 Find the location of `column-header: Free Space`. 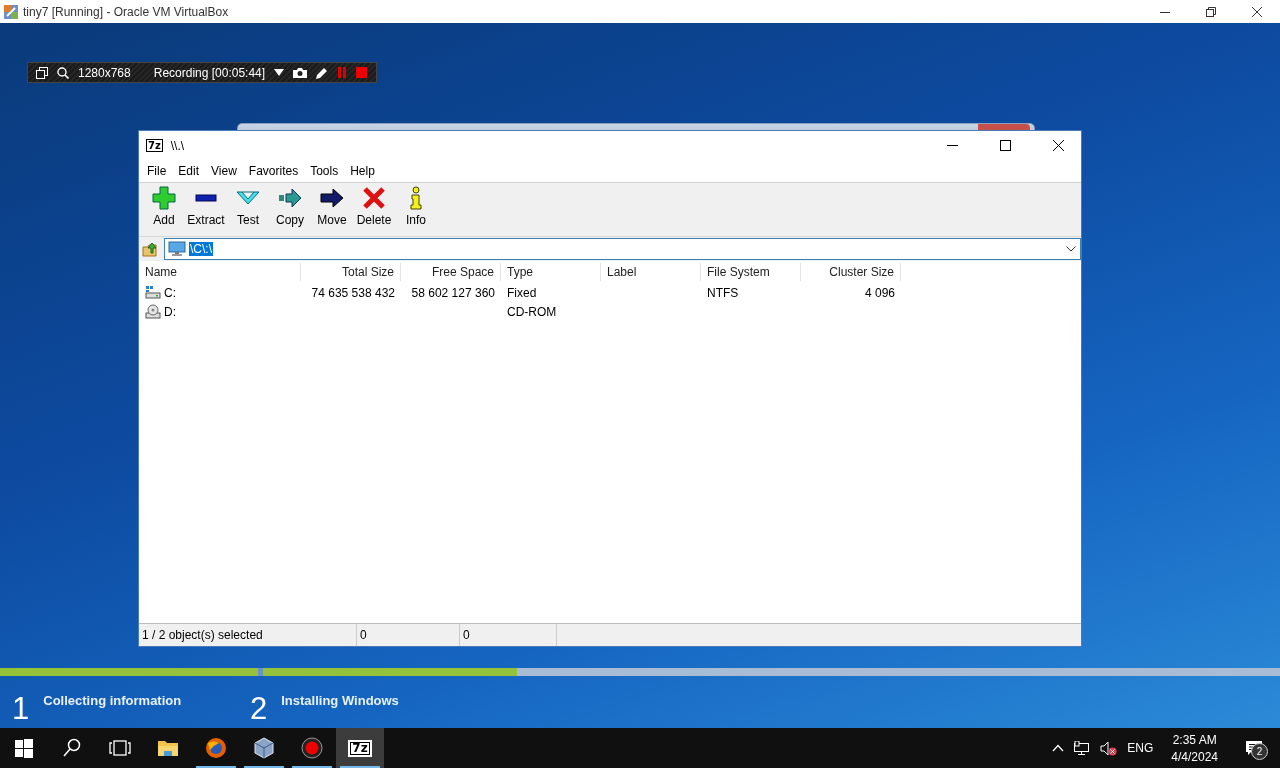

column-header: Free Space is located at coordinates (451, 272).